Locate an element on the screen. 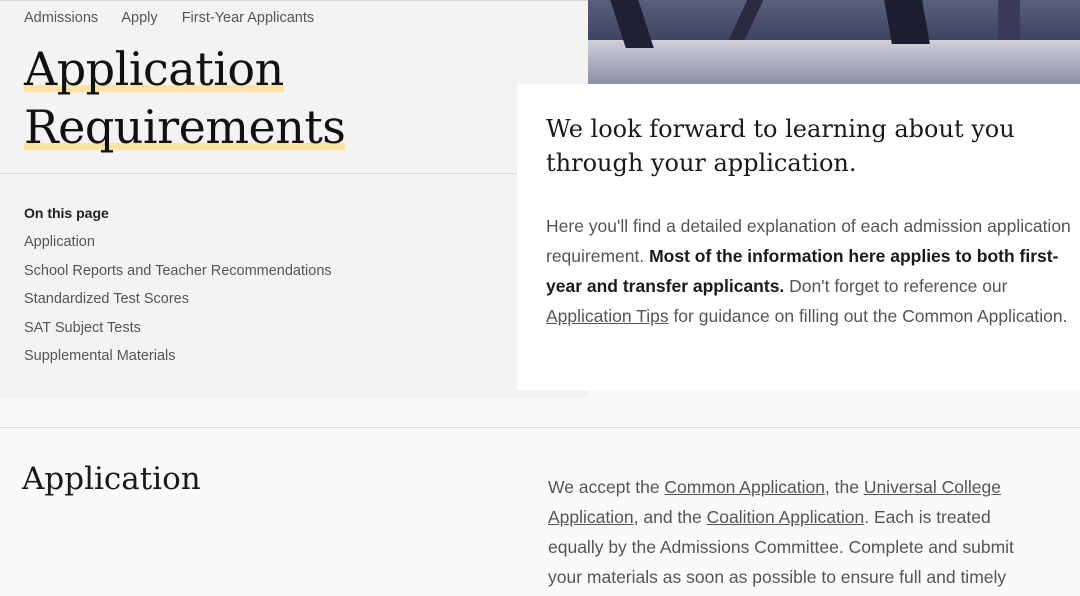 This screenshot has height=596, width=1080. toc-link-sat-subject-tests: SAT Subject Tests is located at coordinates (178, 328).